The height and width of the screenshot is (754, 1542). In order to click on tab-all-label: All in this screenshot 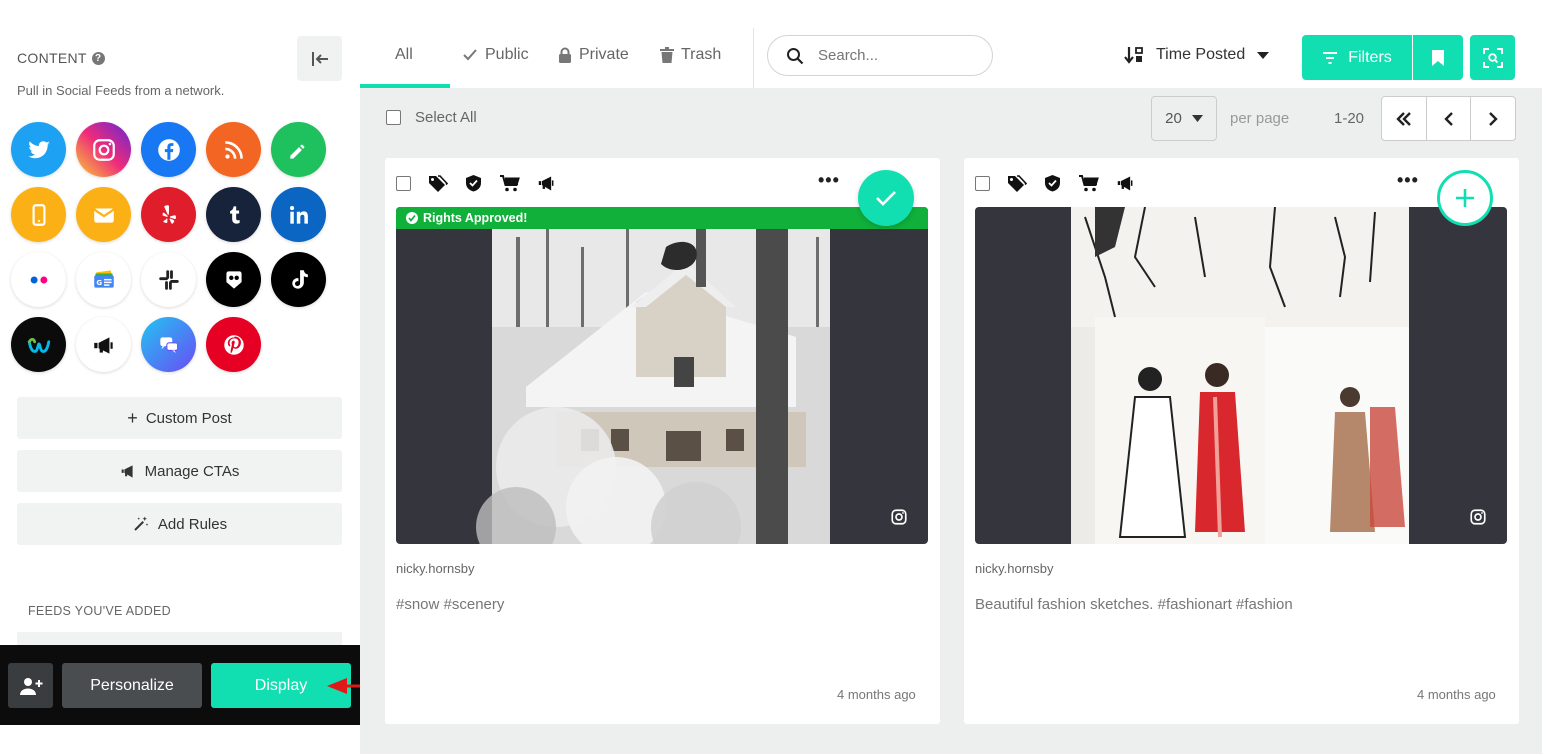, I will do `click(404, 54)`.